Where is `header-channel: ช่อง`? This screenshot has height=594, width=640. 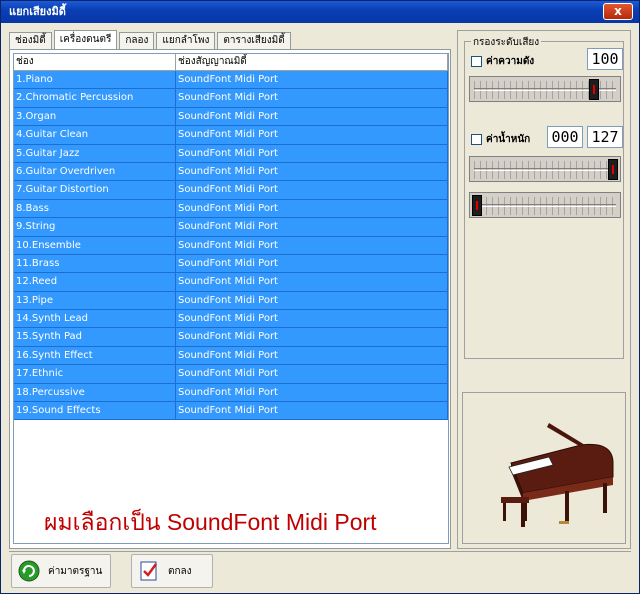 header-channel: ช่อง is located at coordinates (95, 62).